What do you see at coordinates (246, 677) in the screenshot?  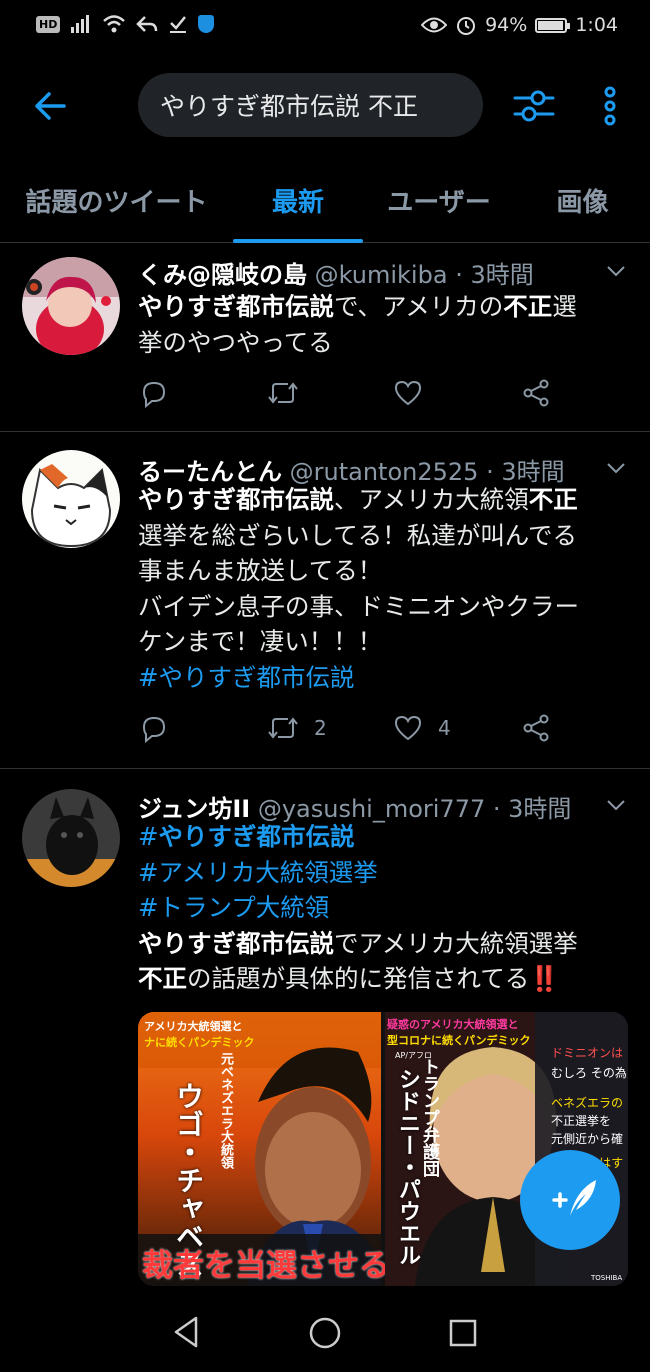 I see `hashtag-link: #やりすぎ都市伝説` at bounding box center [246, 677].